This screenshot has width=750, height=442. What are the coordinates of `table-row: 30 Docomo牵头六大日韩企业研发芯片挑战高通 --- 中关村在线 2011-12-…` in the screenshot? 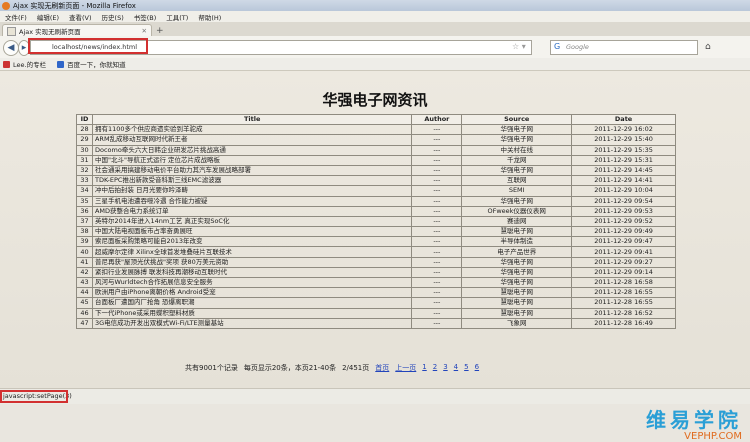 It's located at (376, 150).